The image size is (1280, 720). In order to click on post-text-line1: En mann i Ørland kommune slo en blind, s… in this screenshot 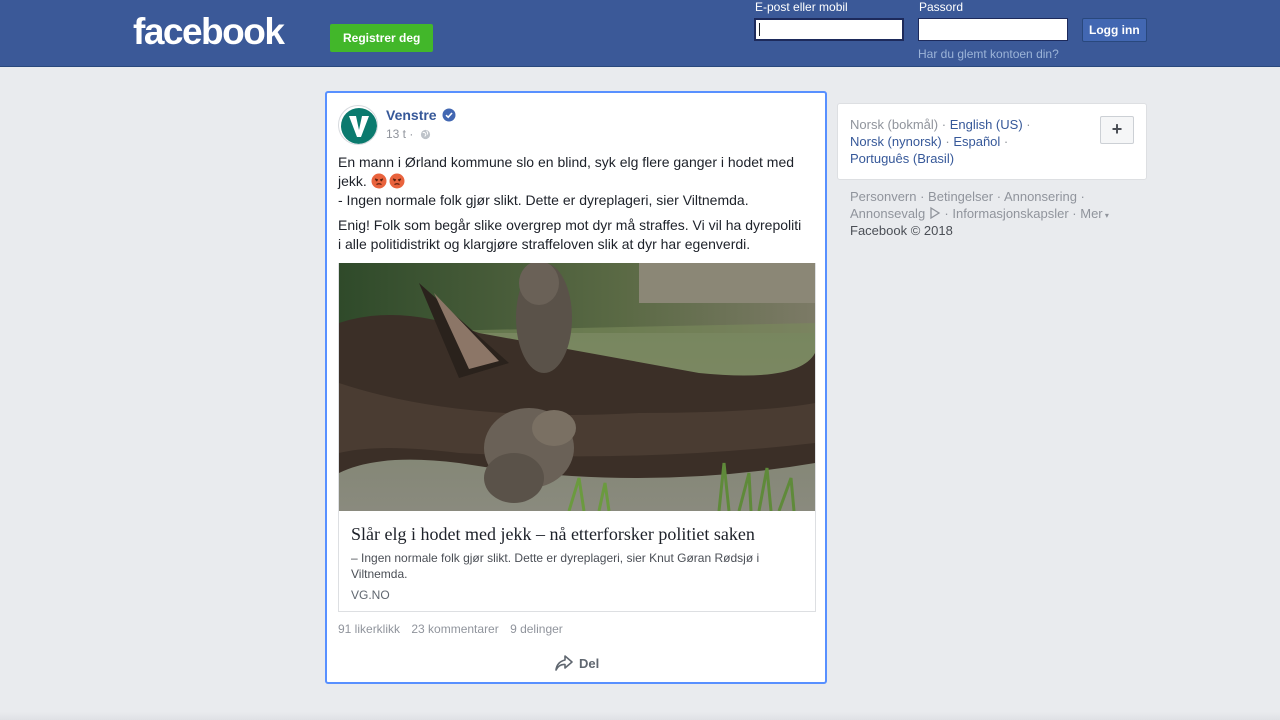, I will do `click(566, 171)`.